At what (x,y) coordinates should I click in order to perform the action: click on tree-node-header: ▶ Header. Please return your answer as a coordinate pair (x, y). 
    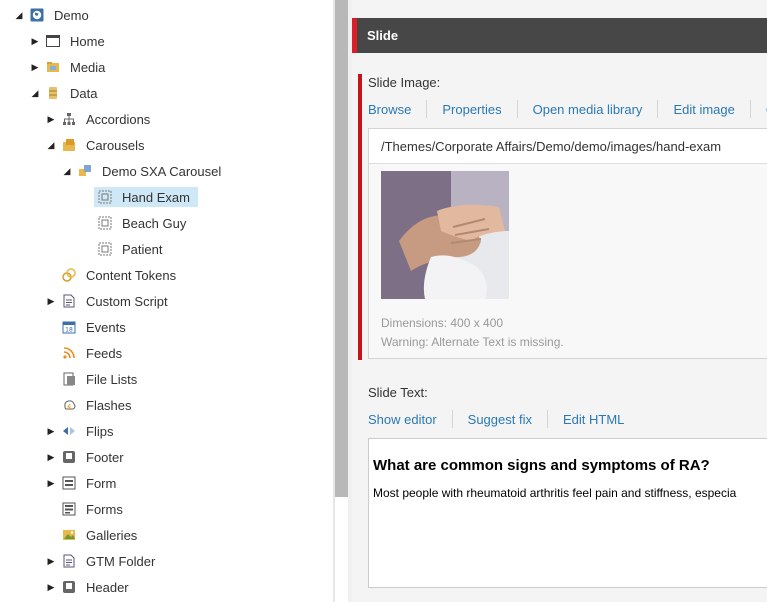
    Looking at the image, I should click on (89, 587).